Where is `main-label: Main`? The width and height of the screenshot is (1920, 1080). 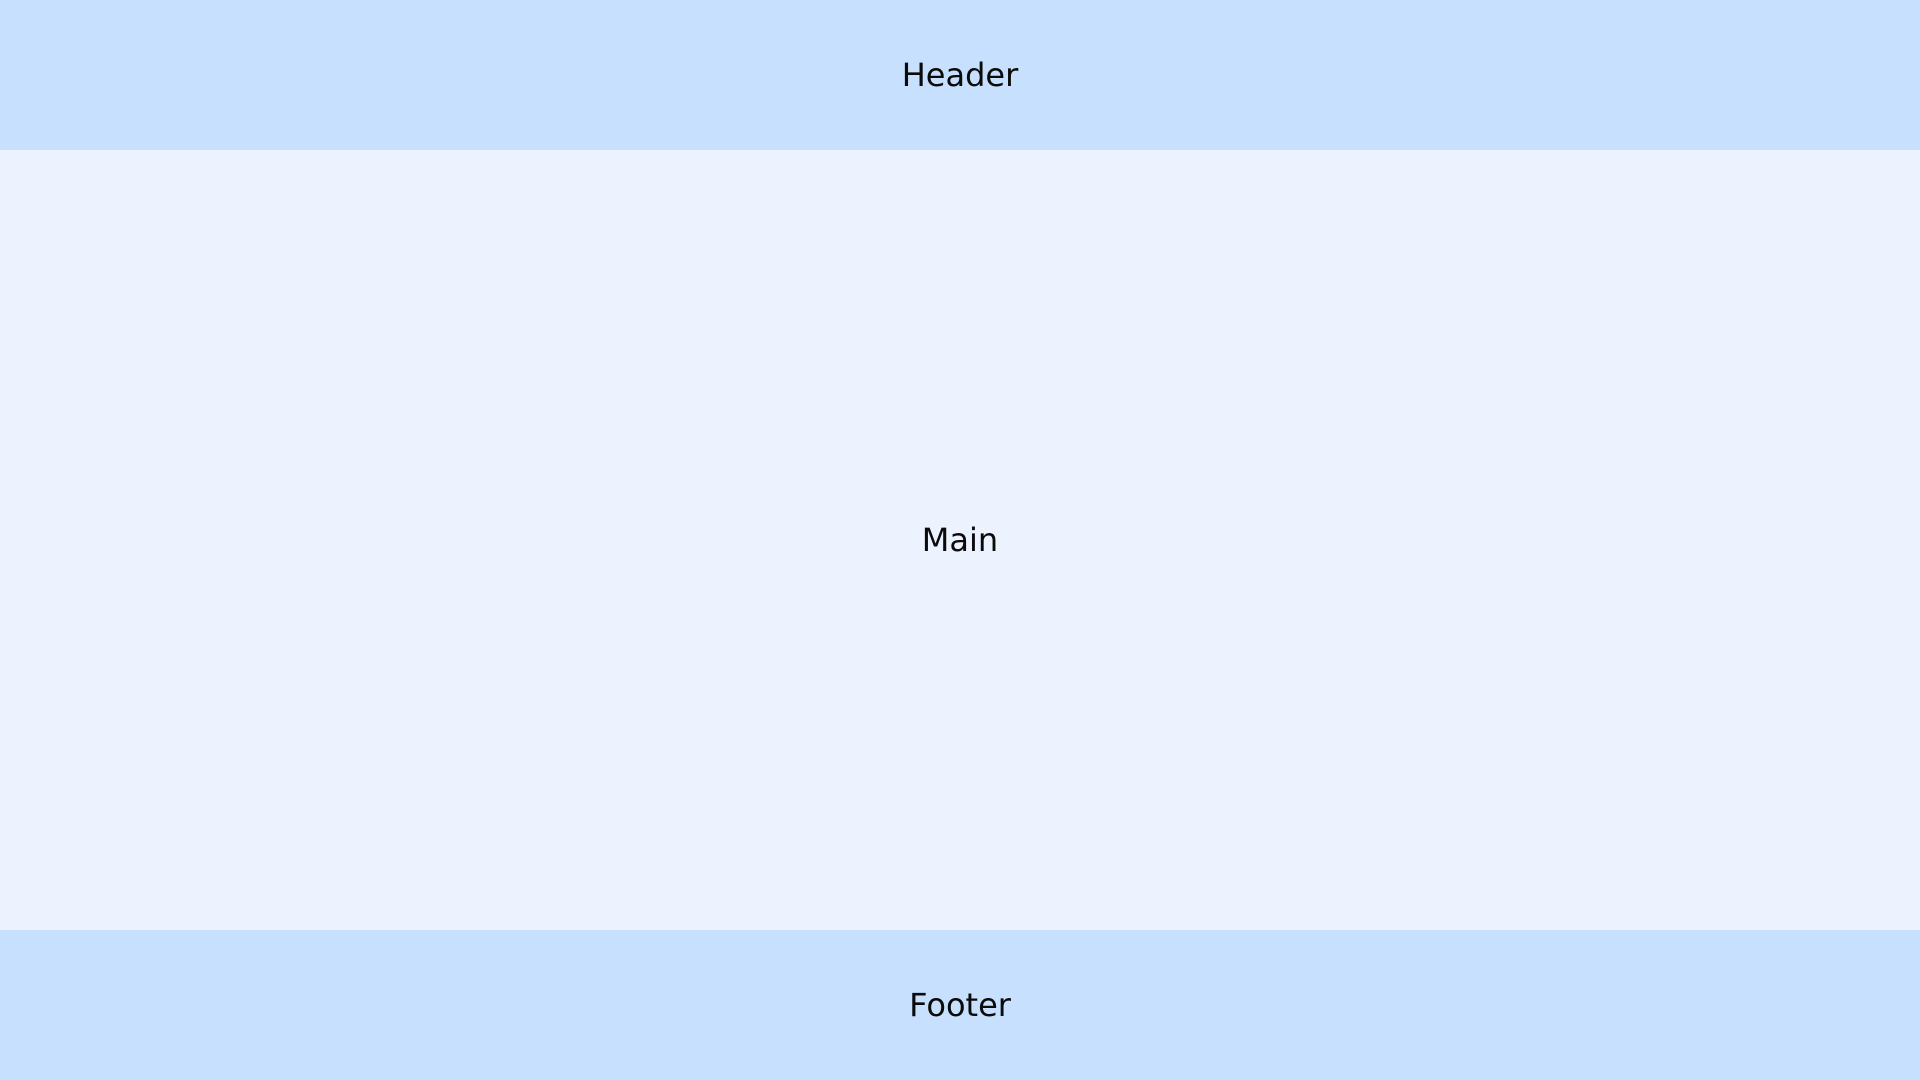
main-label: Main is located at coordinates (960, 540).